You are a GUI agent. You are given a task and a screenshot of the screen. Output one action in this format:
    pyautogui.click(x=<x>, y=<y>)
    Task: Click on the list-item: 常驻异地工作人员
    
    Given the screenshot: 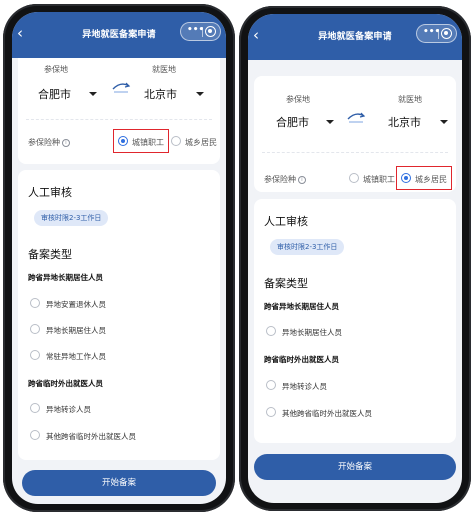 What is the action you would take?
    pyautogui.click(x=76, y=356)
    